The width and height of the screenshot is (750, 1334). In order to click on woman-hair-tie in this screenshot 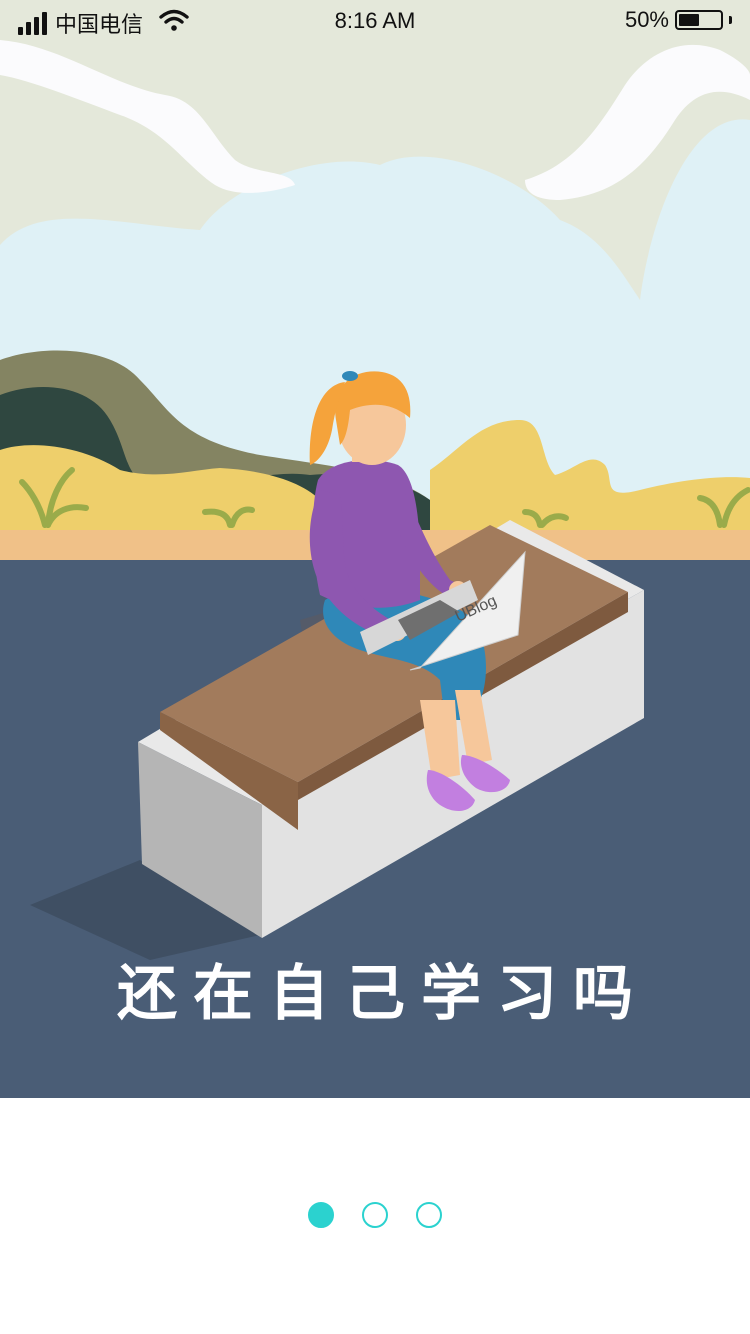, I will do `click(350, 376)`.